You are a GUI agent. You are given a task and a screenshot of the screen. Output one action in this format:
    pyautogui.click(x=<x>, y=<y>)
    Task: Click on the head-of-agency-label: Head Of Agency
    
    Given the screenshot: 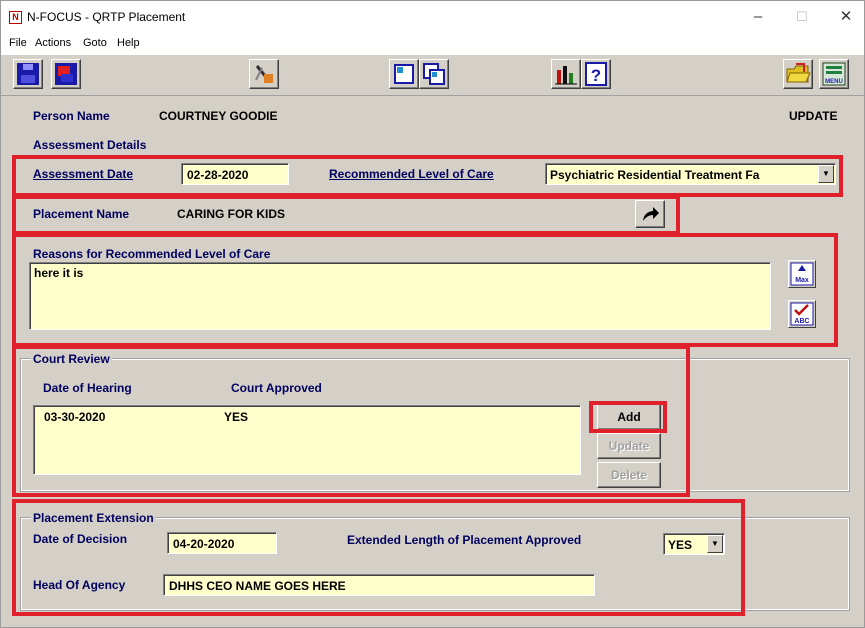 What is the action you would take?
    pyautogui.click(x=79, y=585)
    